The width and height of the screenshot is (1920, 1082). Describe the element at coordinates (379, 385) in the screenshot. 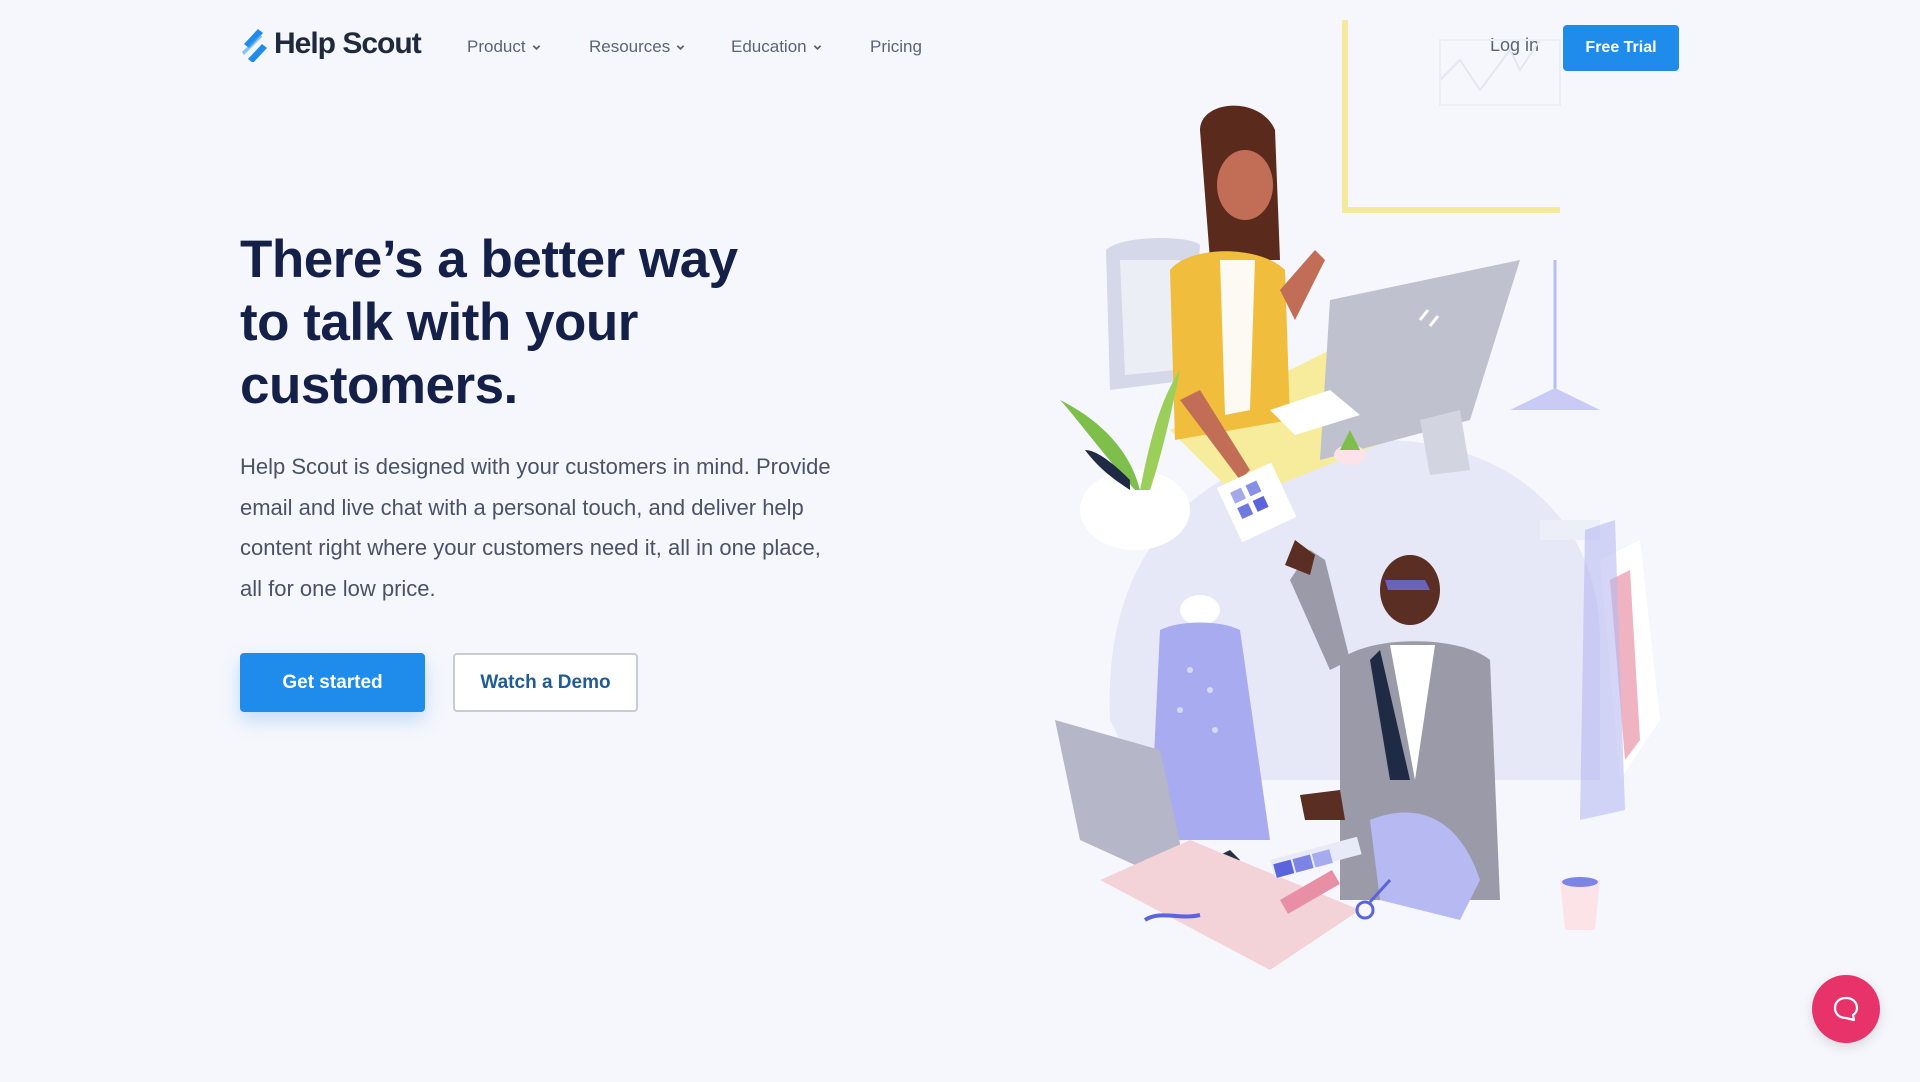

I see `hero-title-line: customers.` at that location.